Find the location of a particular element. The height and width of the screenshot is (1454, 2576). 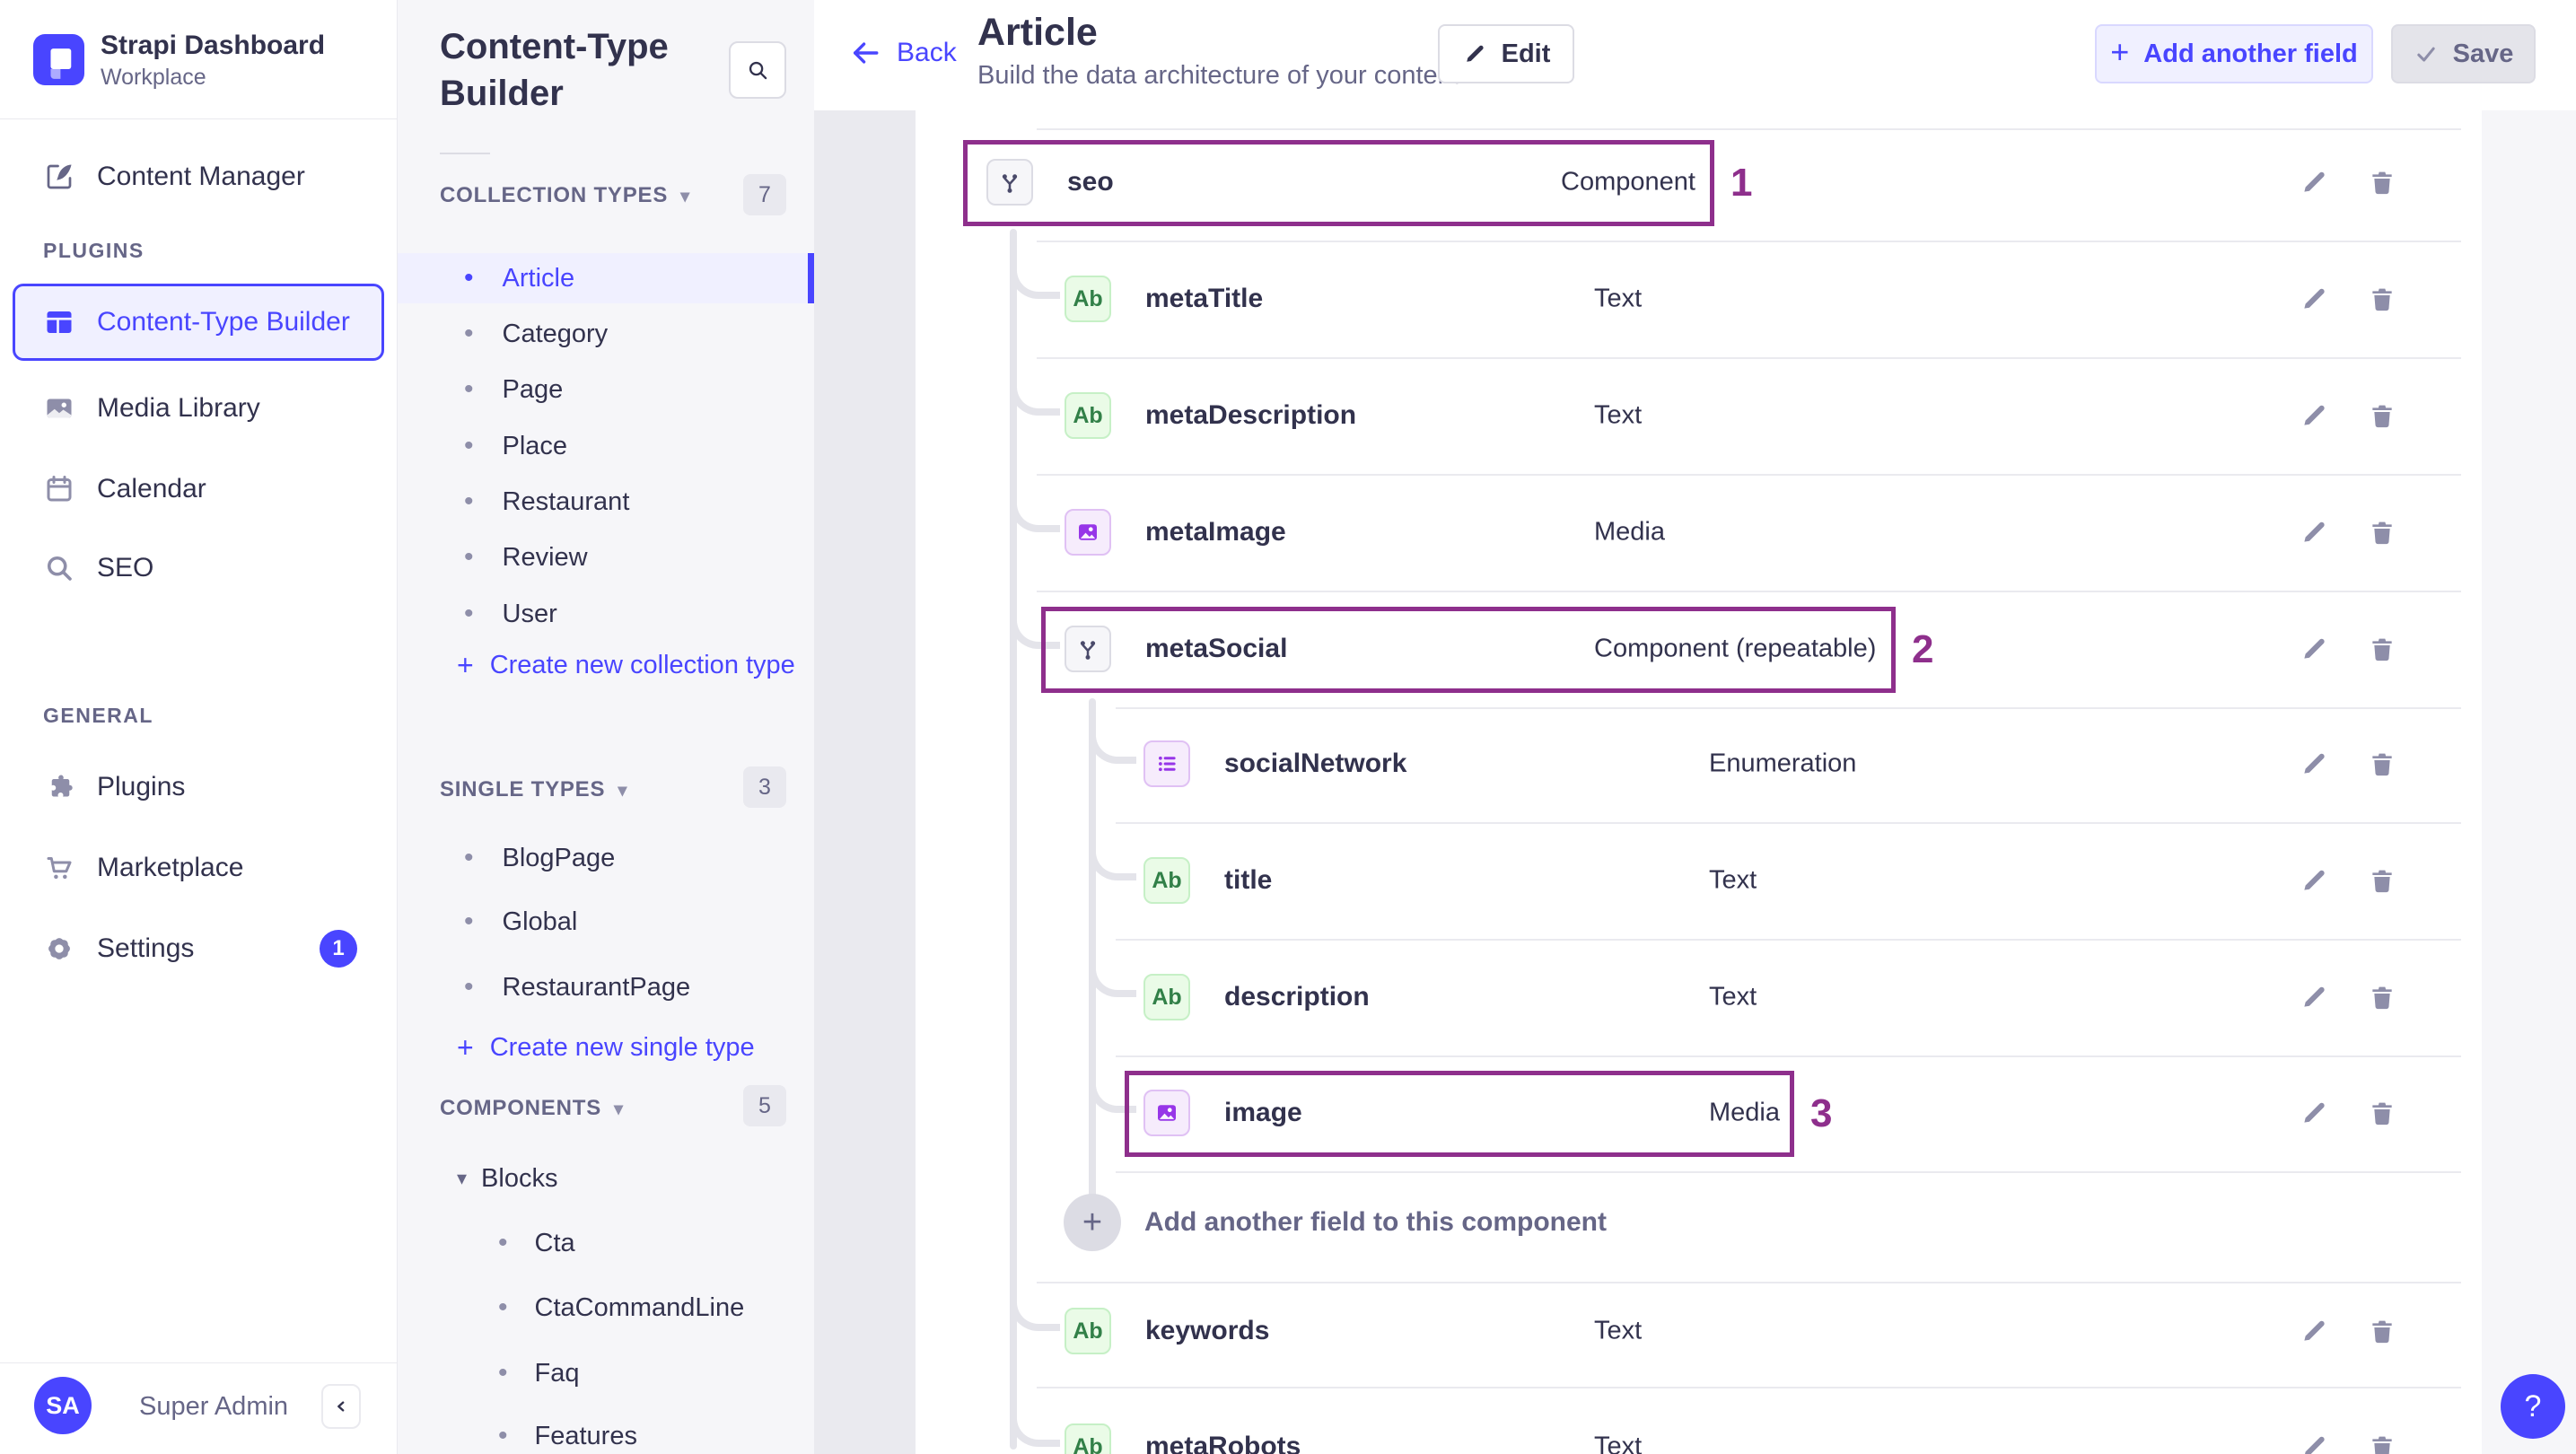

create-collection-type-link: + Create new collection type is located at coordinates (606, 665).